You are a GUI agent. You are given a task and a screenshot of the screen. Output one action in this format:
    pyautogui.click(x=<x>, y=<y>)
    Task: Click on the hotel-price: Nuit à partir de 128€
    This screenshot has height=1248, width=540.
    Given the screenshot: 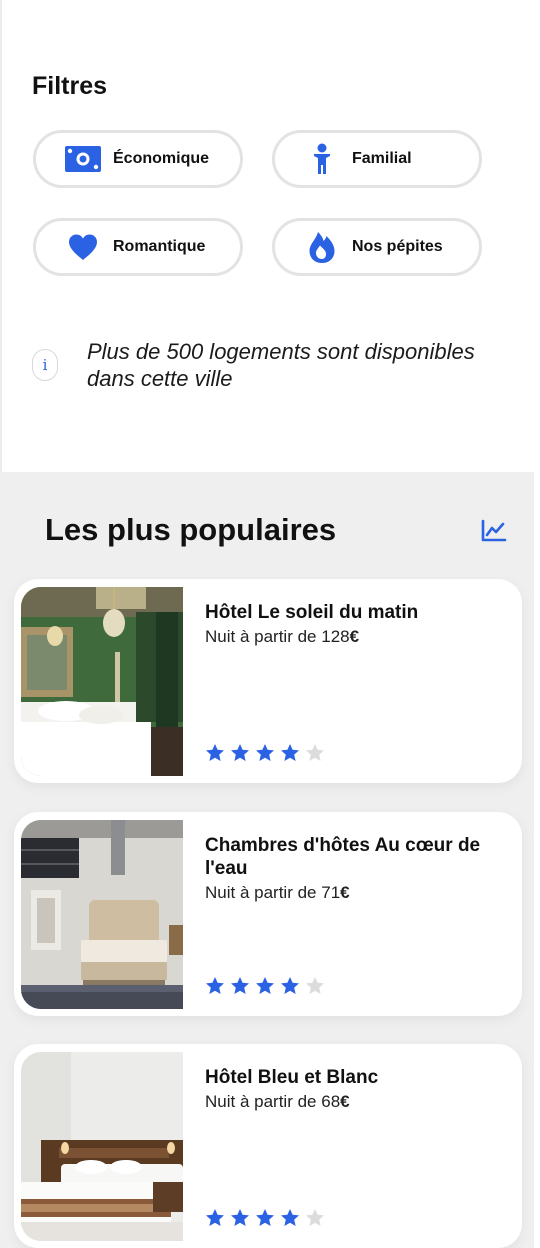 What is the action you would take?
    pyautogui.click(x=282, y=636)
    